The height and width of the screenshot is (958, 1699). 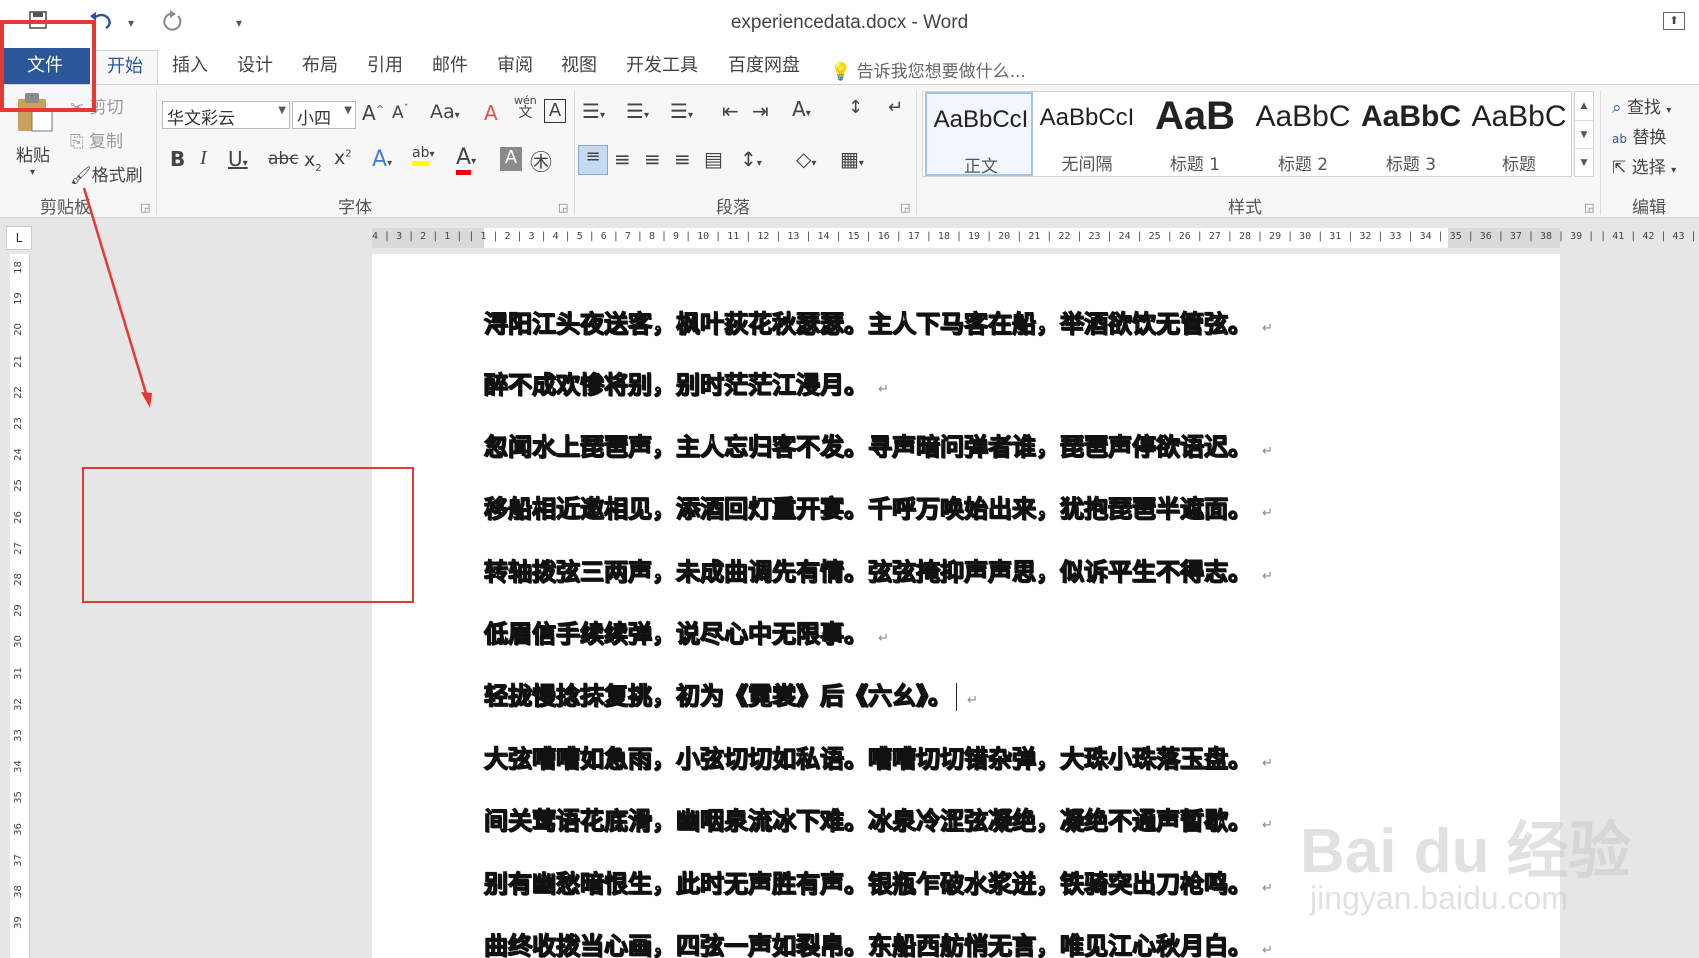 I want to click on document-line: 大弦嘈嘈如急雨，小弦切切如私语。嘈嘈切切错杂弹，大珠小珠落玉盘。 ↵, so click(x=878, y=756).